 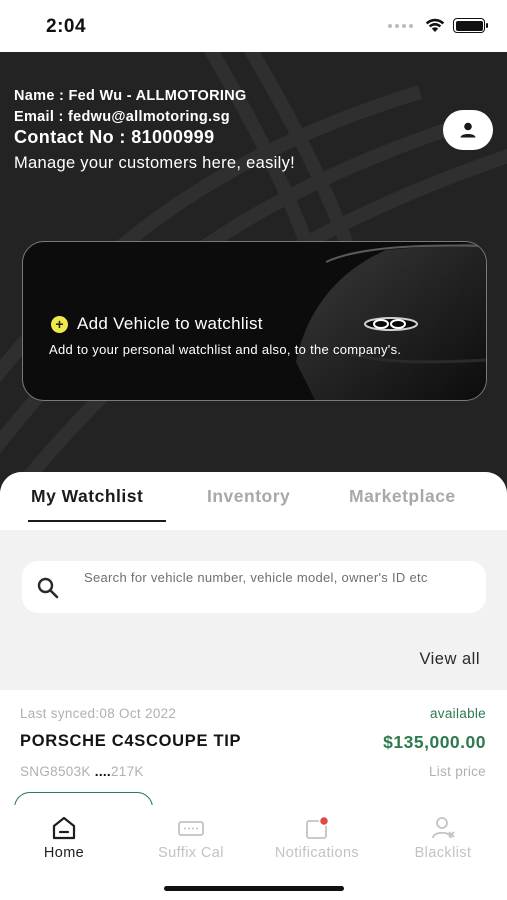 What do you see at coordinates (66, 26) in the screenshot?
I see `status-time: 2:04` at bounding box center [66, 26].